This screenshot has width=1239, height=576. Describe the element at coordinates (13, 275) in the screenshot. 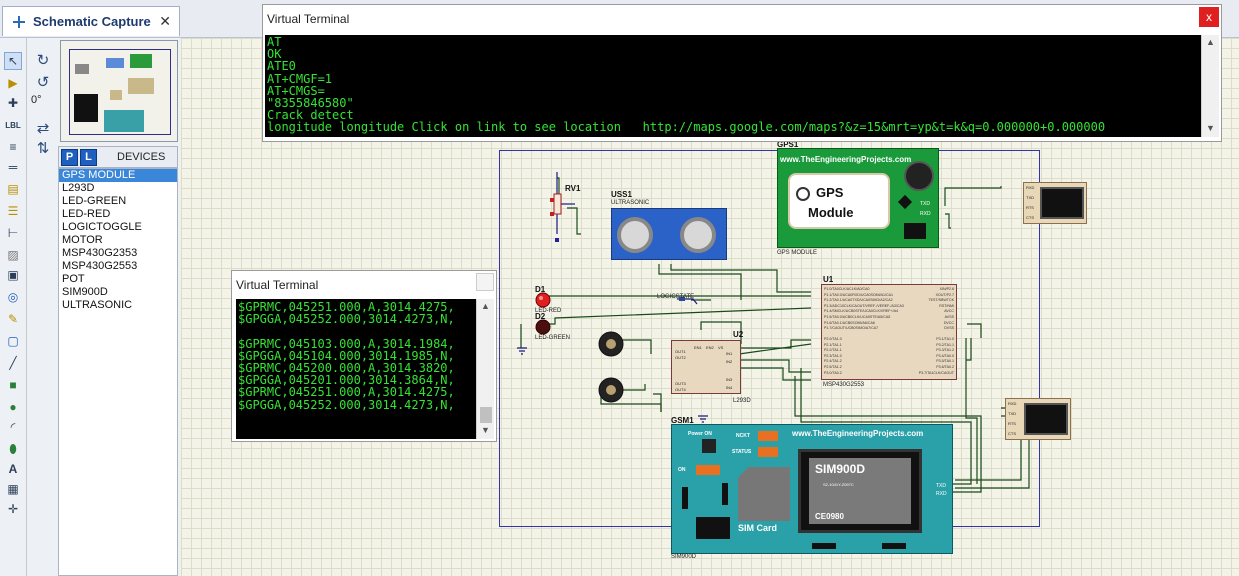

I see `tape-recorder-icon: ▣` at that location.